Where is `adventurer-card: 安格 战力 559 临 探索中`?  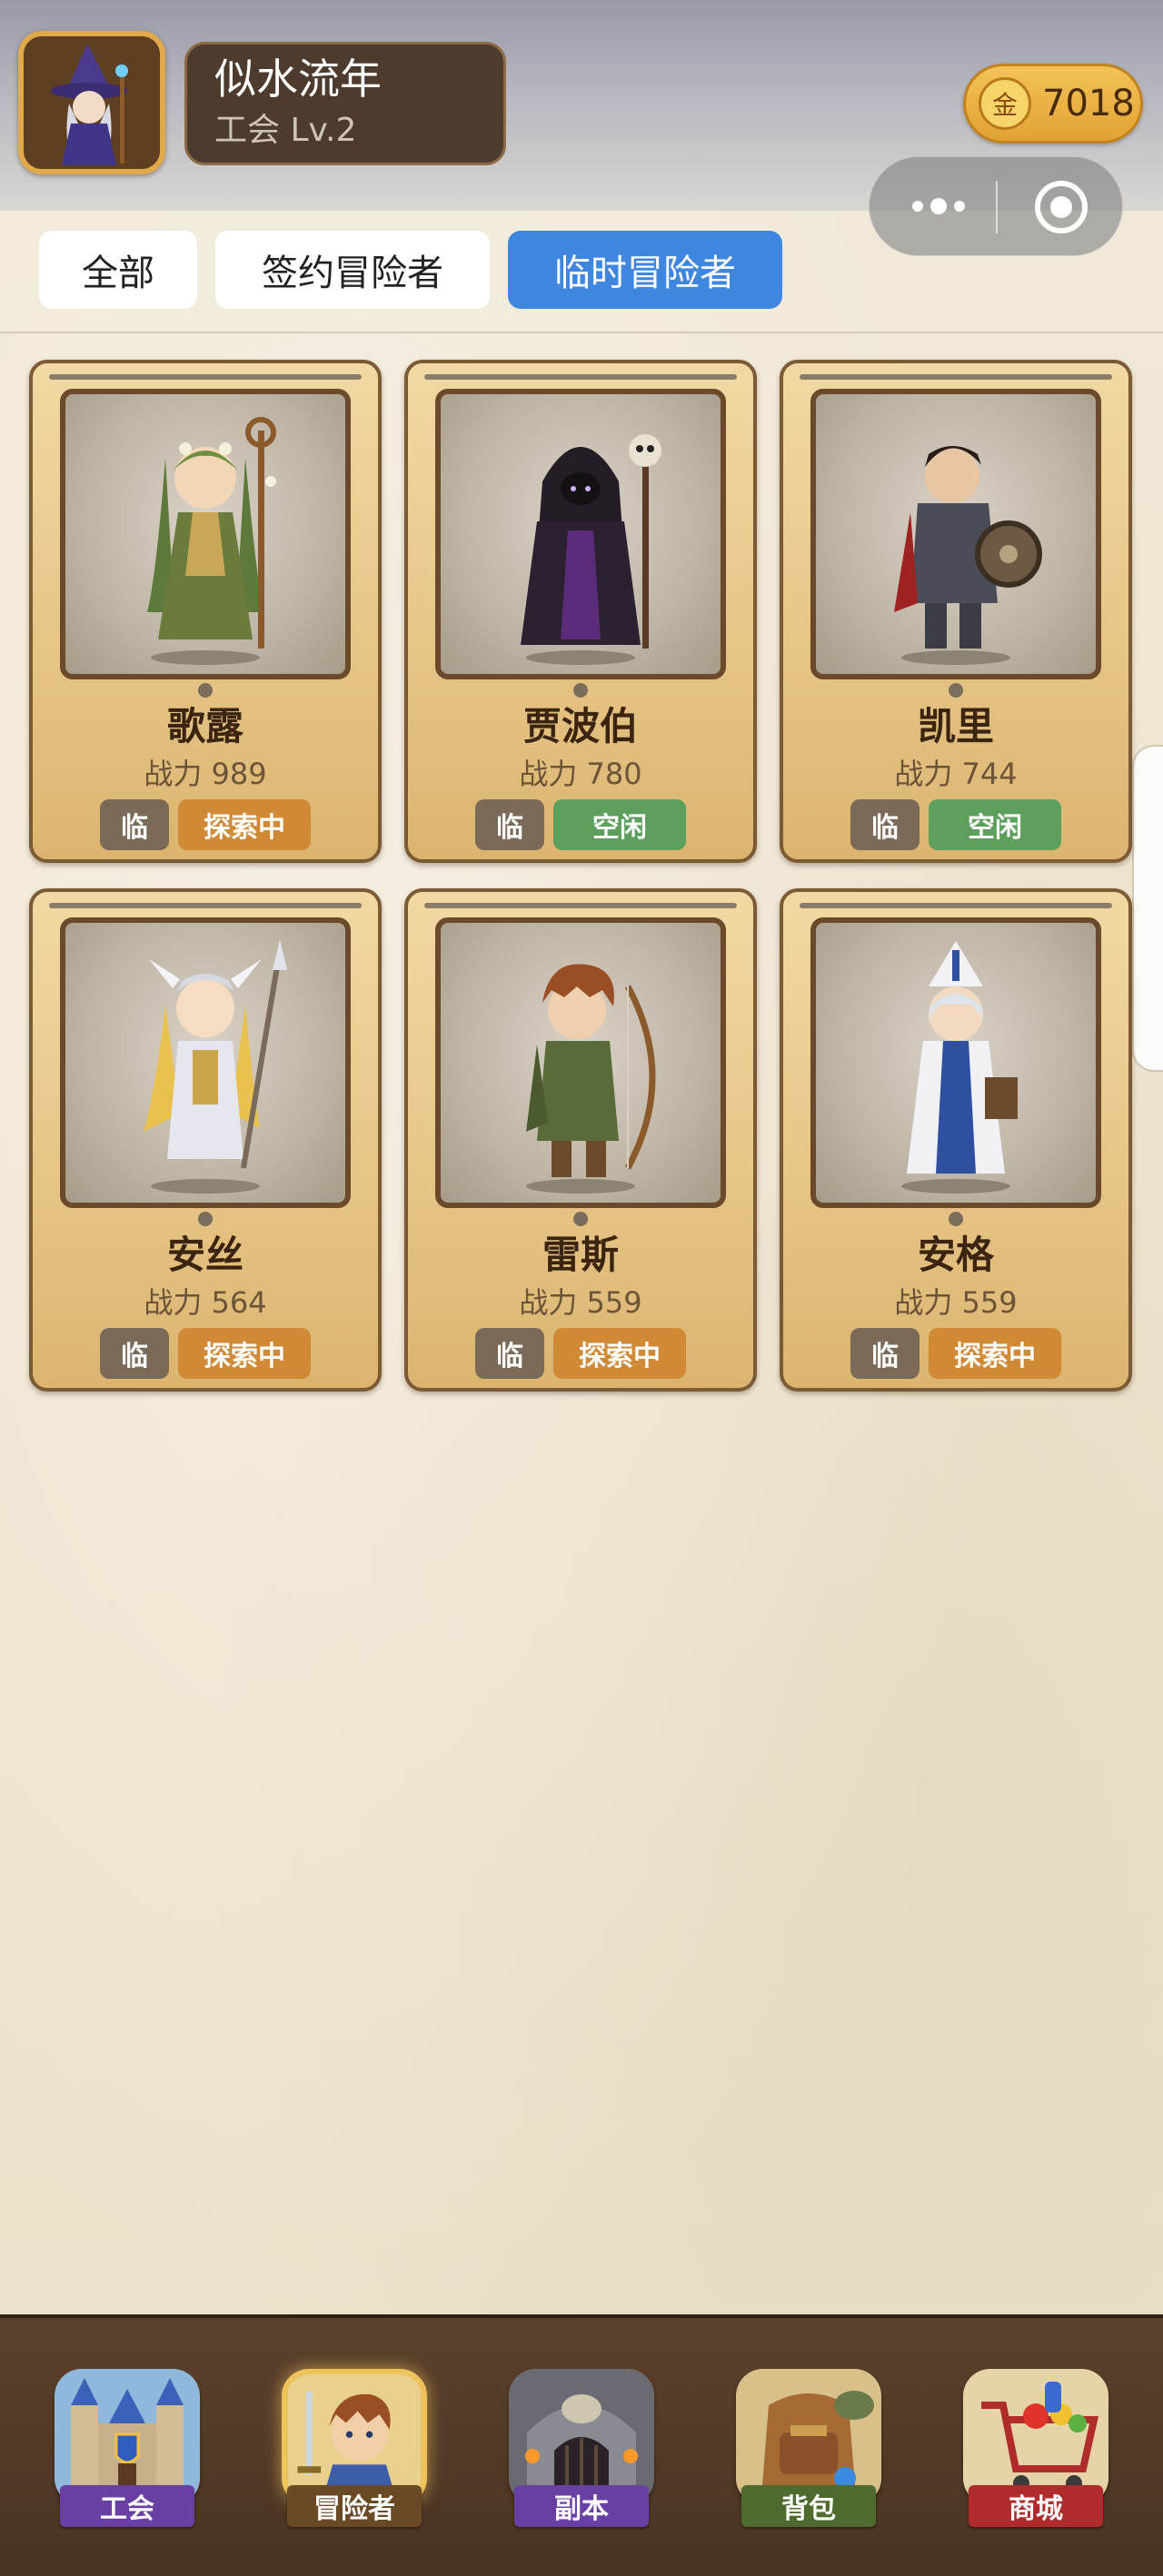 adventurer-card: 安格 战力 559 临 探索中 is located at coordinates (956, 1140).